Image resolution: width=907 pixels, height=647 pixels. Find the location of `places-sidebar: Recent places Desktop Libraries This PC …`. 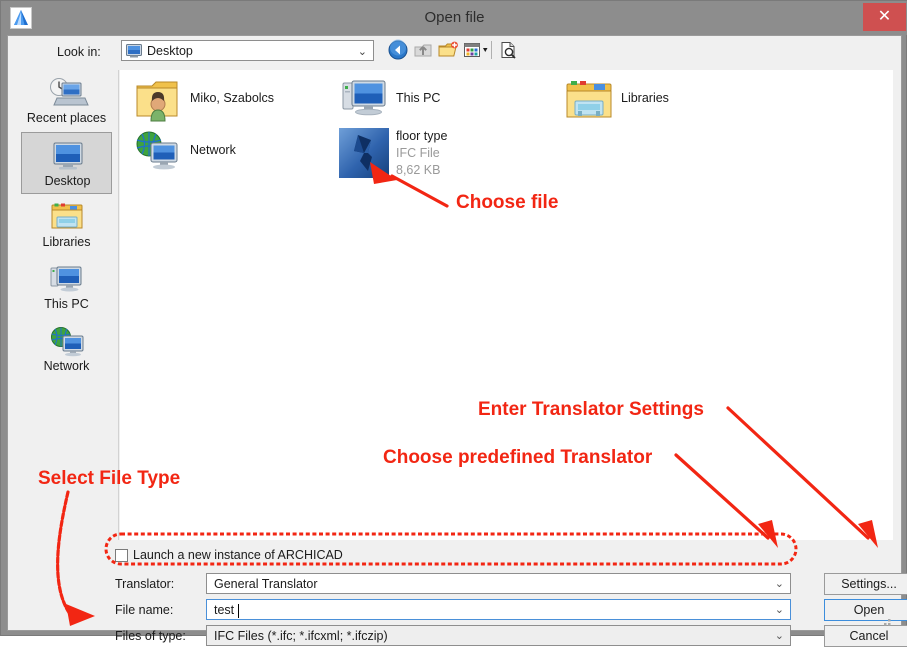

places-sidebar: Recent places Desktop Libraries This PC … is located at coordinates (66, 305).